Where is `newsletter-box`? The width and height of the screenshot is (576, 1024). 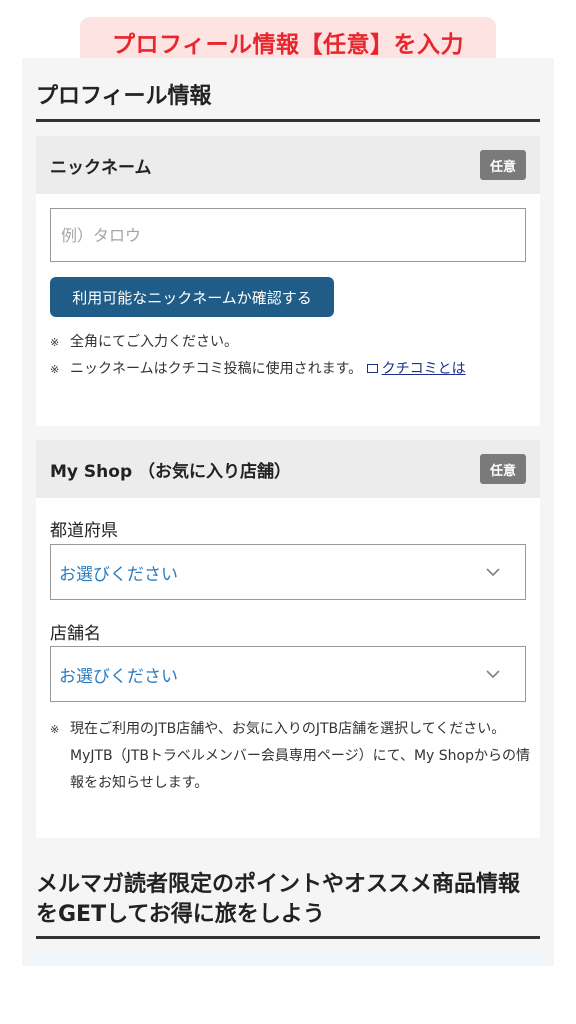 newsletter-box is located at coordinates (288, 960).